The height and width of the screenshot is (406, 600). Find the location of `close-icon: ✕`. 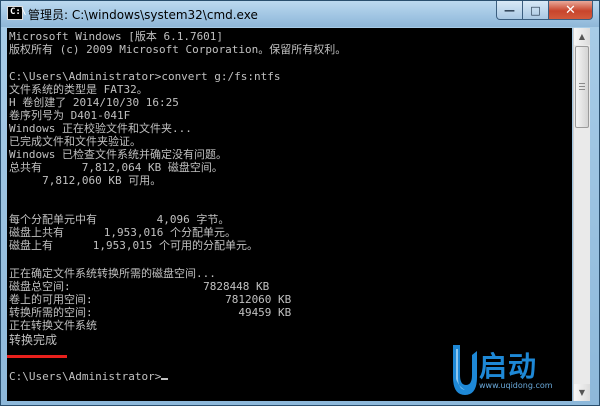

close-icon: ✕ is located at coordinates (570, 10).